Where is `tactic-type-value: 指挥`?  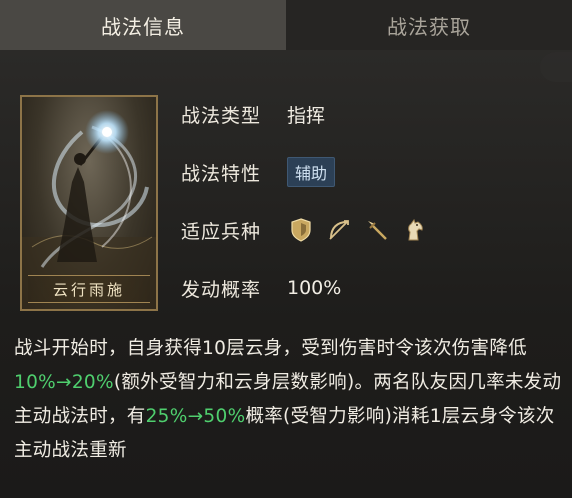
tactic-type-value: 指挥 is located at coordinates (306, 115).